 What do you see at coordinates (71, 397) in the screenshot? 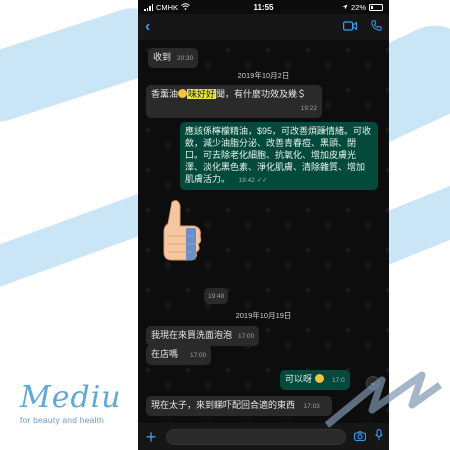
I see `logo-wordmark: Mediu` at bounding box center [71, 397].